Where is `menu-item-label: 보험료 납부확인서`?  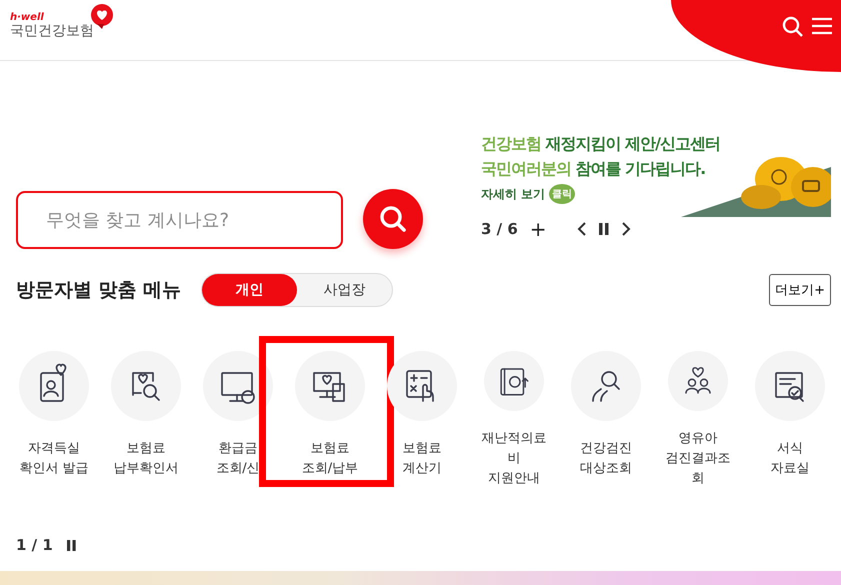 menu-item-label: 보험료 납부확인서 is located at coordinates (146, 459).